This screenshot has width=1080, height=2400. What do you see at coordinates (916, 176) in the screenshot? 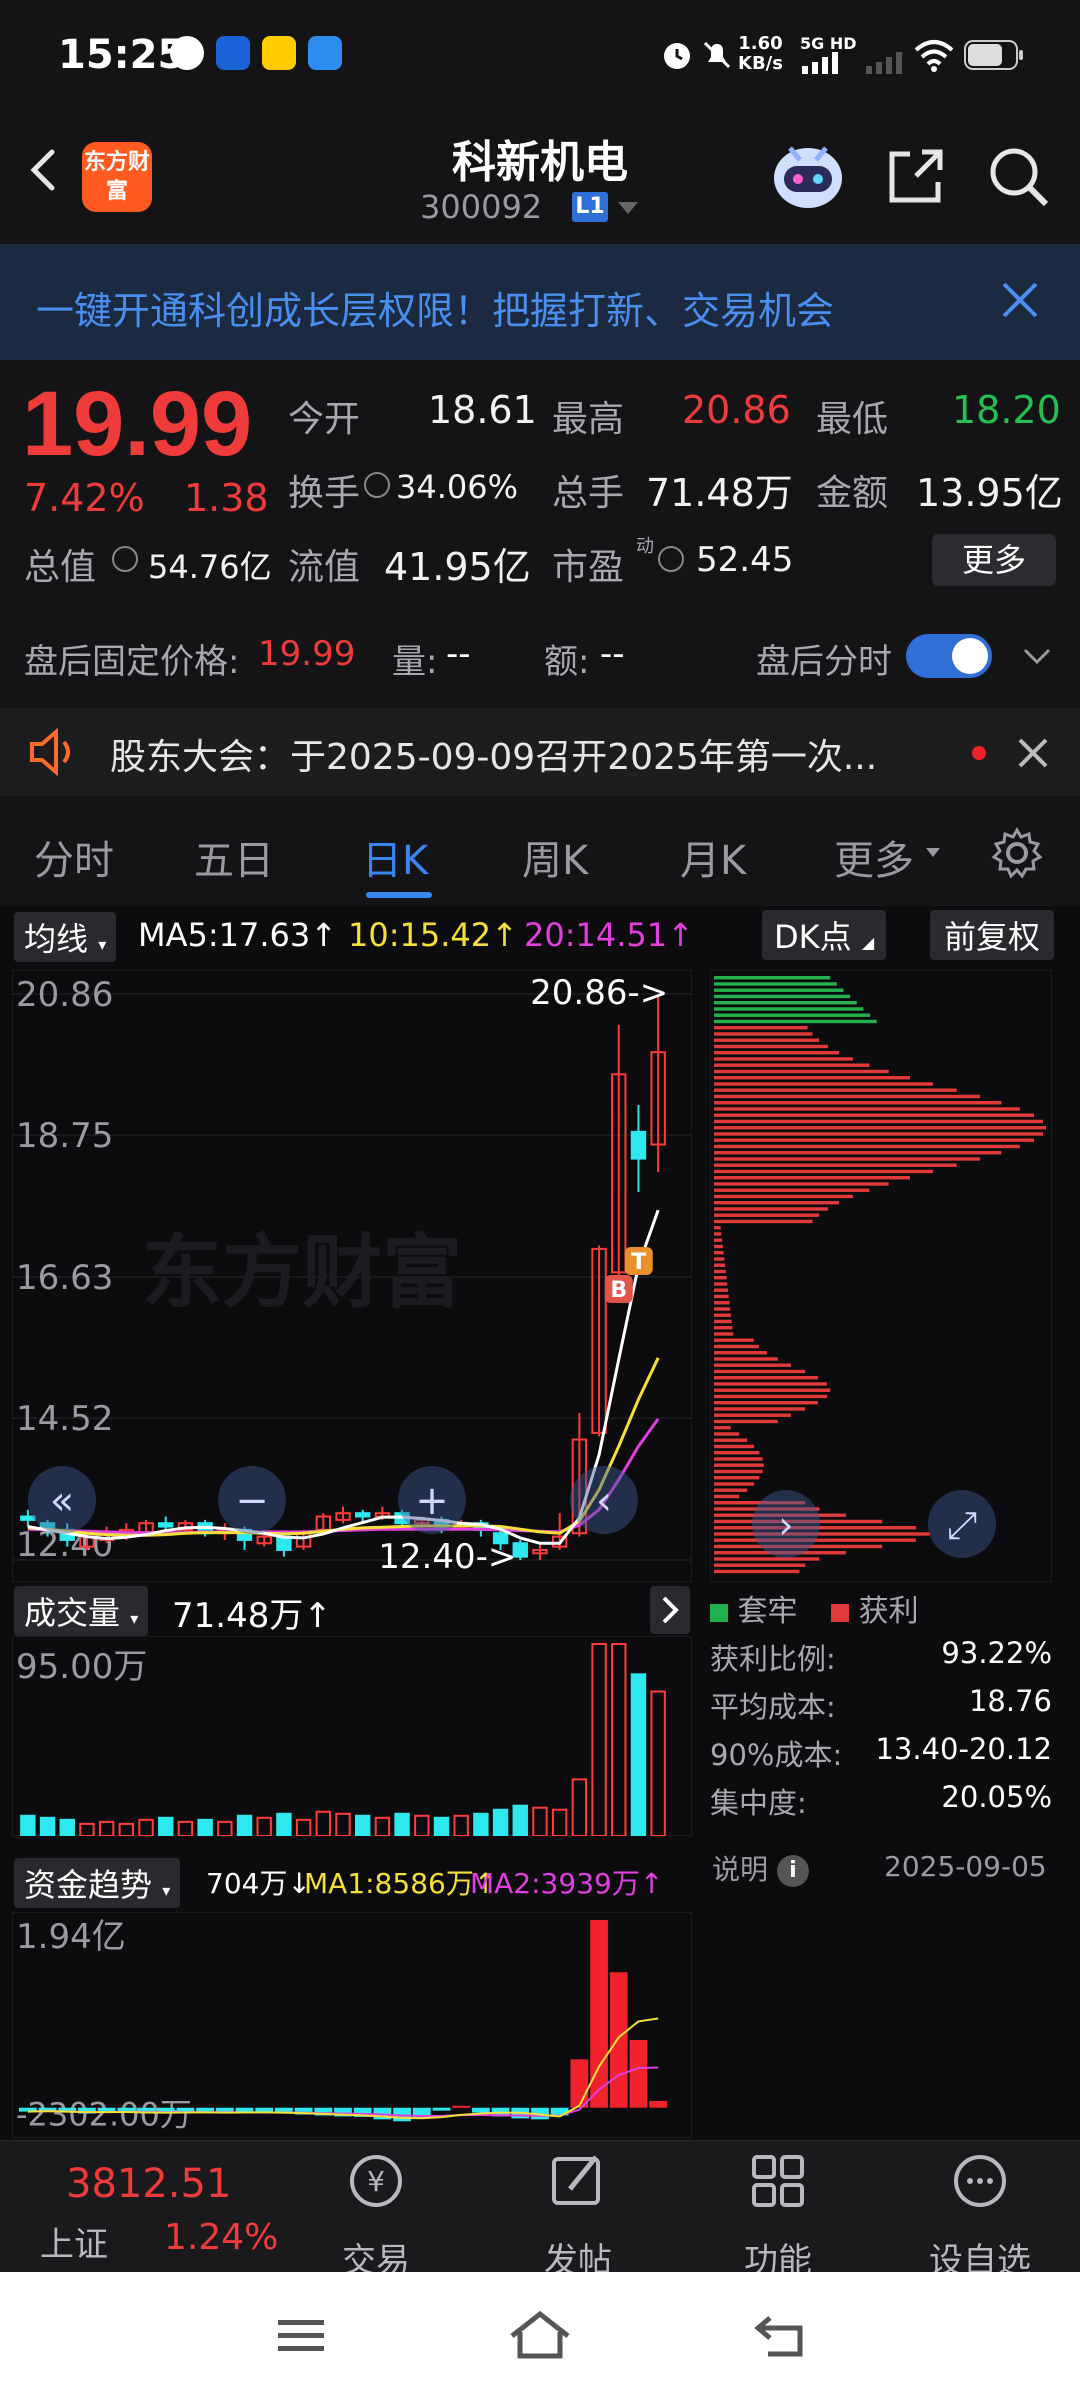
I see `share-icon` at bounding box center [916, 176].